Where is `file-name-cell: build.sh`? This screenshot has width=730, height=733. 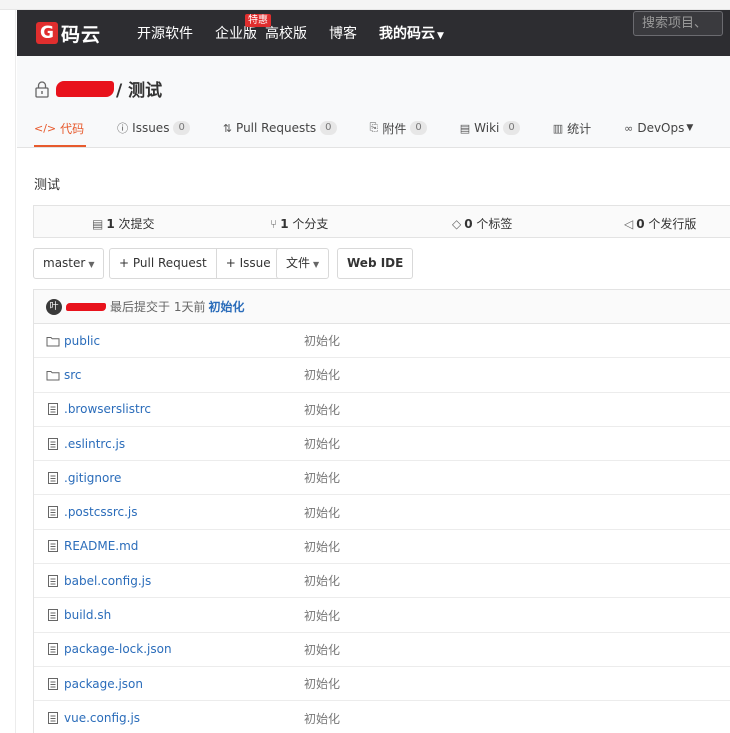
file-name-cell: build.sh is located at coordinates (169, 615).